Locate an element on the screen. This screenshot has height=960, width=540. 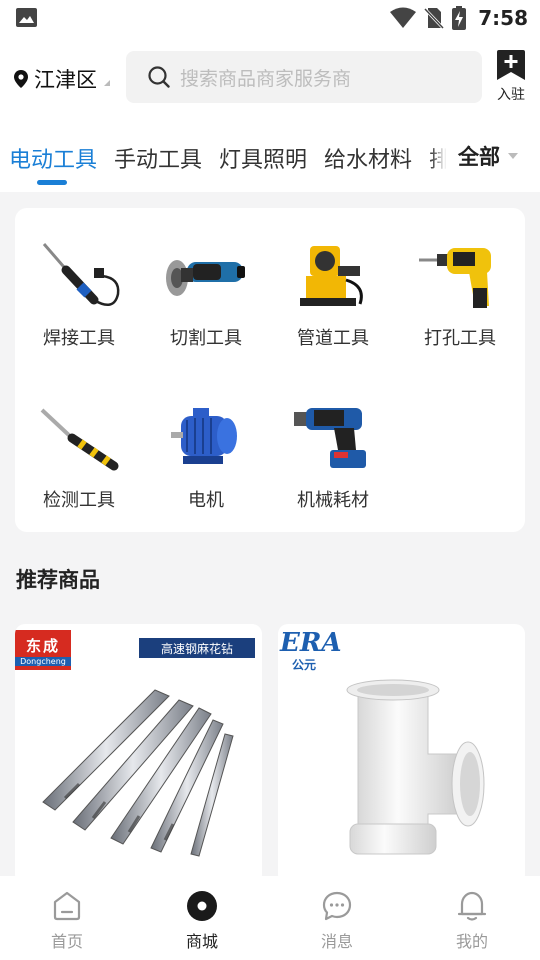
mall-icon is located at coordinates (202, 906).